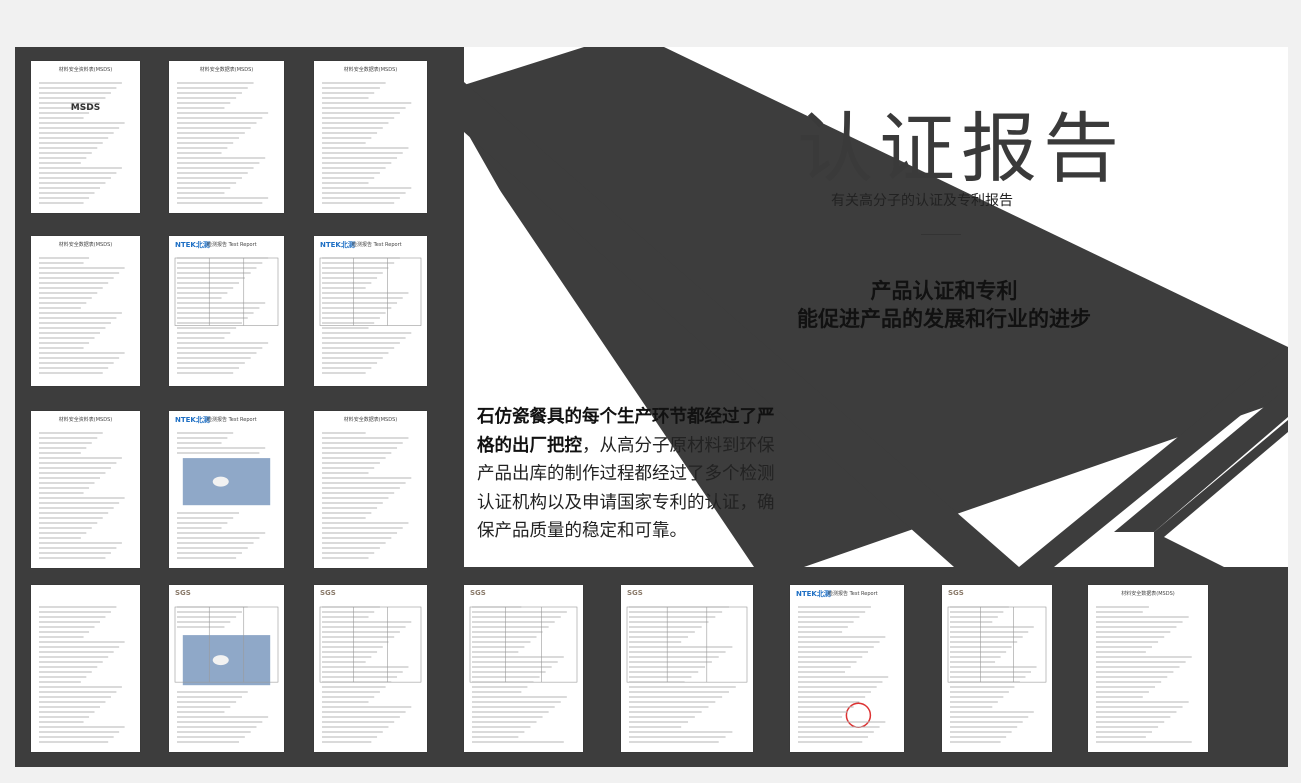 The height and width of the screenshot is (783, 1301). I want to click on document-big-title: MSDS, so click(85, 108).